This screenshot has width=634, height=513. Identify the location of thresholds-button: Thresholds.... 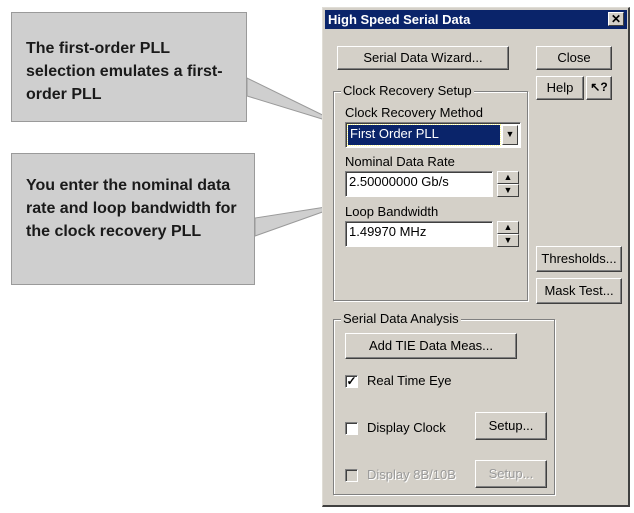
(579, 259).